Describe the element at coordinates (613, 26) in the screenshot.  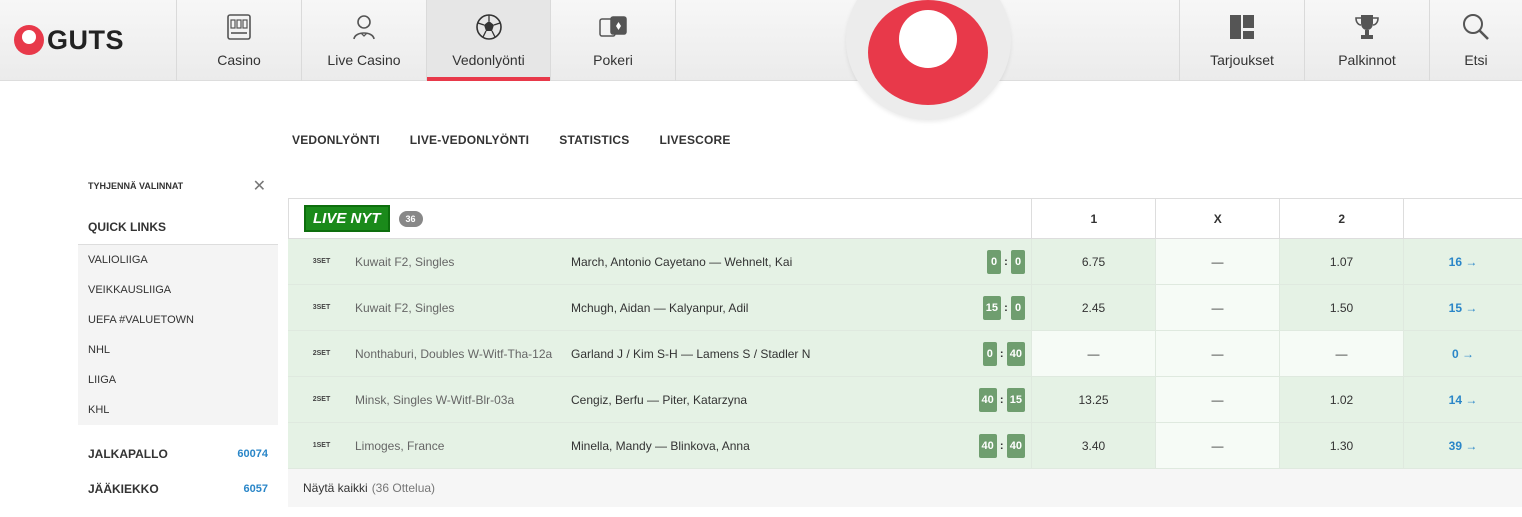
I see `cards-icon` at that location.